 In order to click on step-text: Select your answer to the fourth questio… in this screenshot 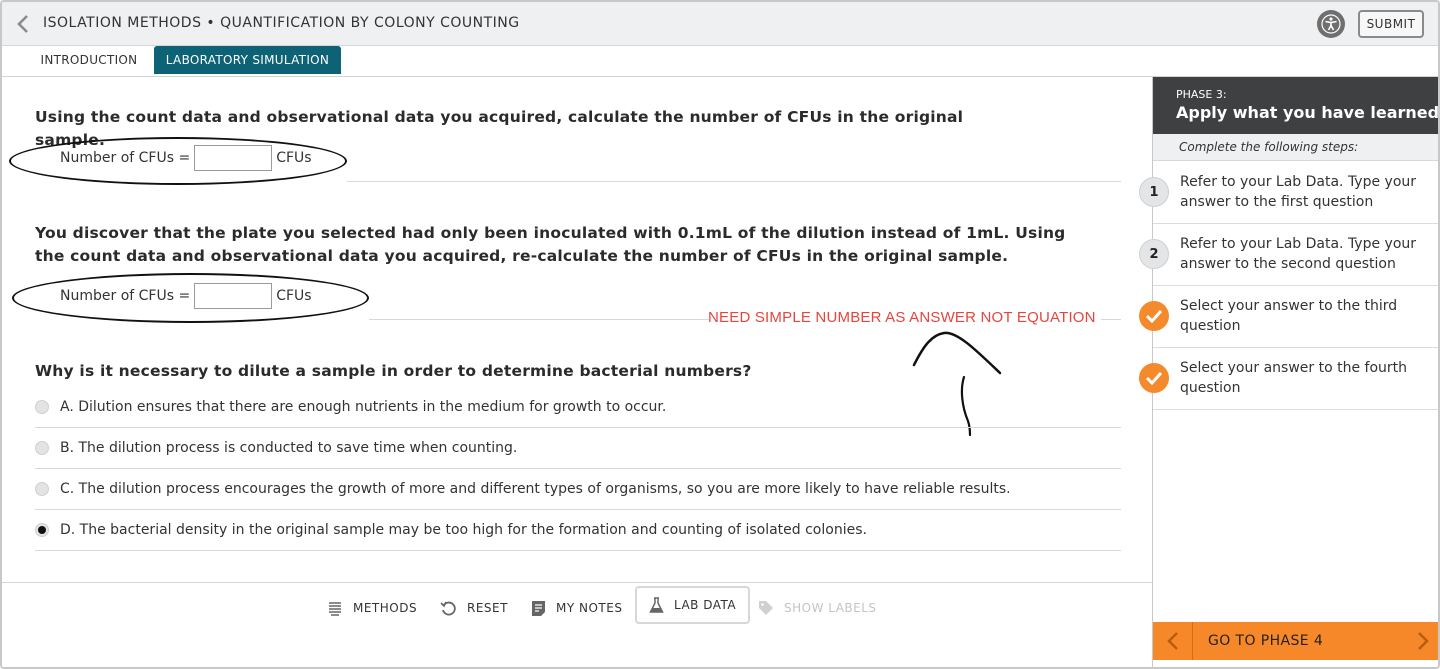, I will do `click(1294, 378)`.